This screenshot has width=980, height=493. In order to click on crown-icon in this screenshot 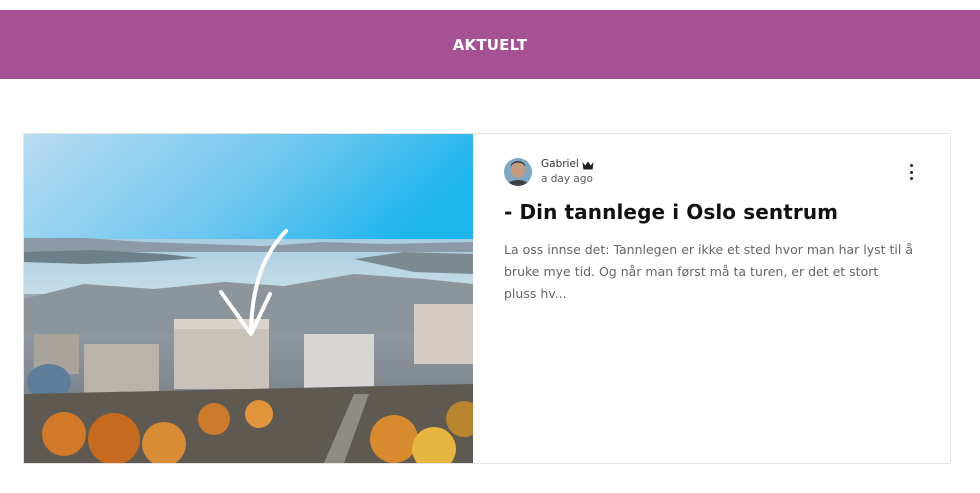, I will do `click(588, 165)`.